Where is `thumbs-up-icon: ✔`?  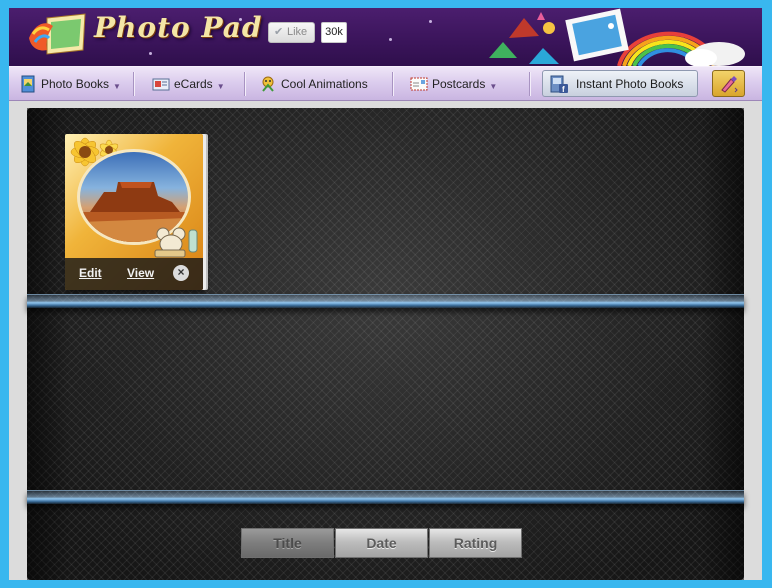
thumbs-up-icon: ✔ is located at coordinates (279, 32).